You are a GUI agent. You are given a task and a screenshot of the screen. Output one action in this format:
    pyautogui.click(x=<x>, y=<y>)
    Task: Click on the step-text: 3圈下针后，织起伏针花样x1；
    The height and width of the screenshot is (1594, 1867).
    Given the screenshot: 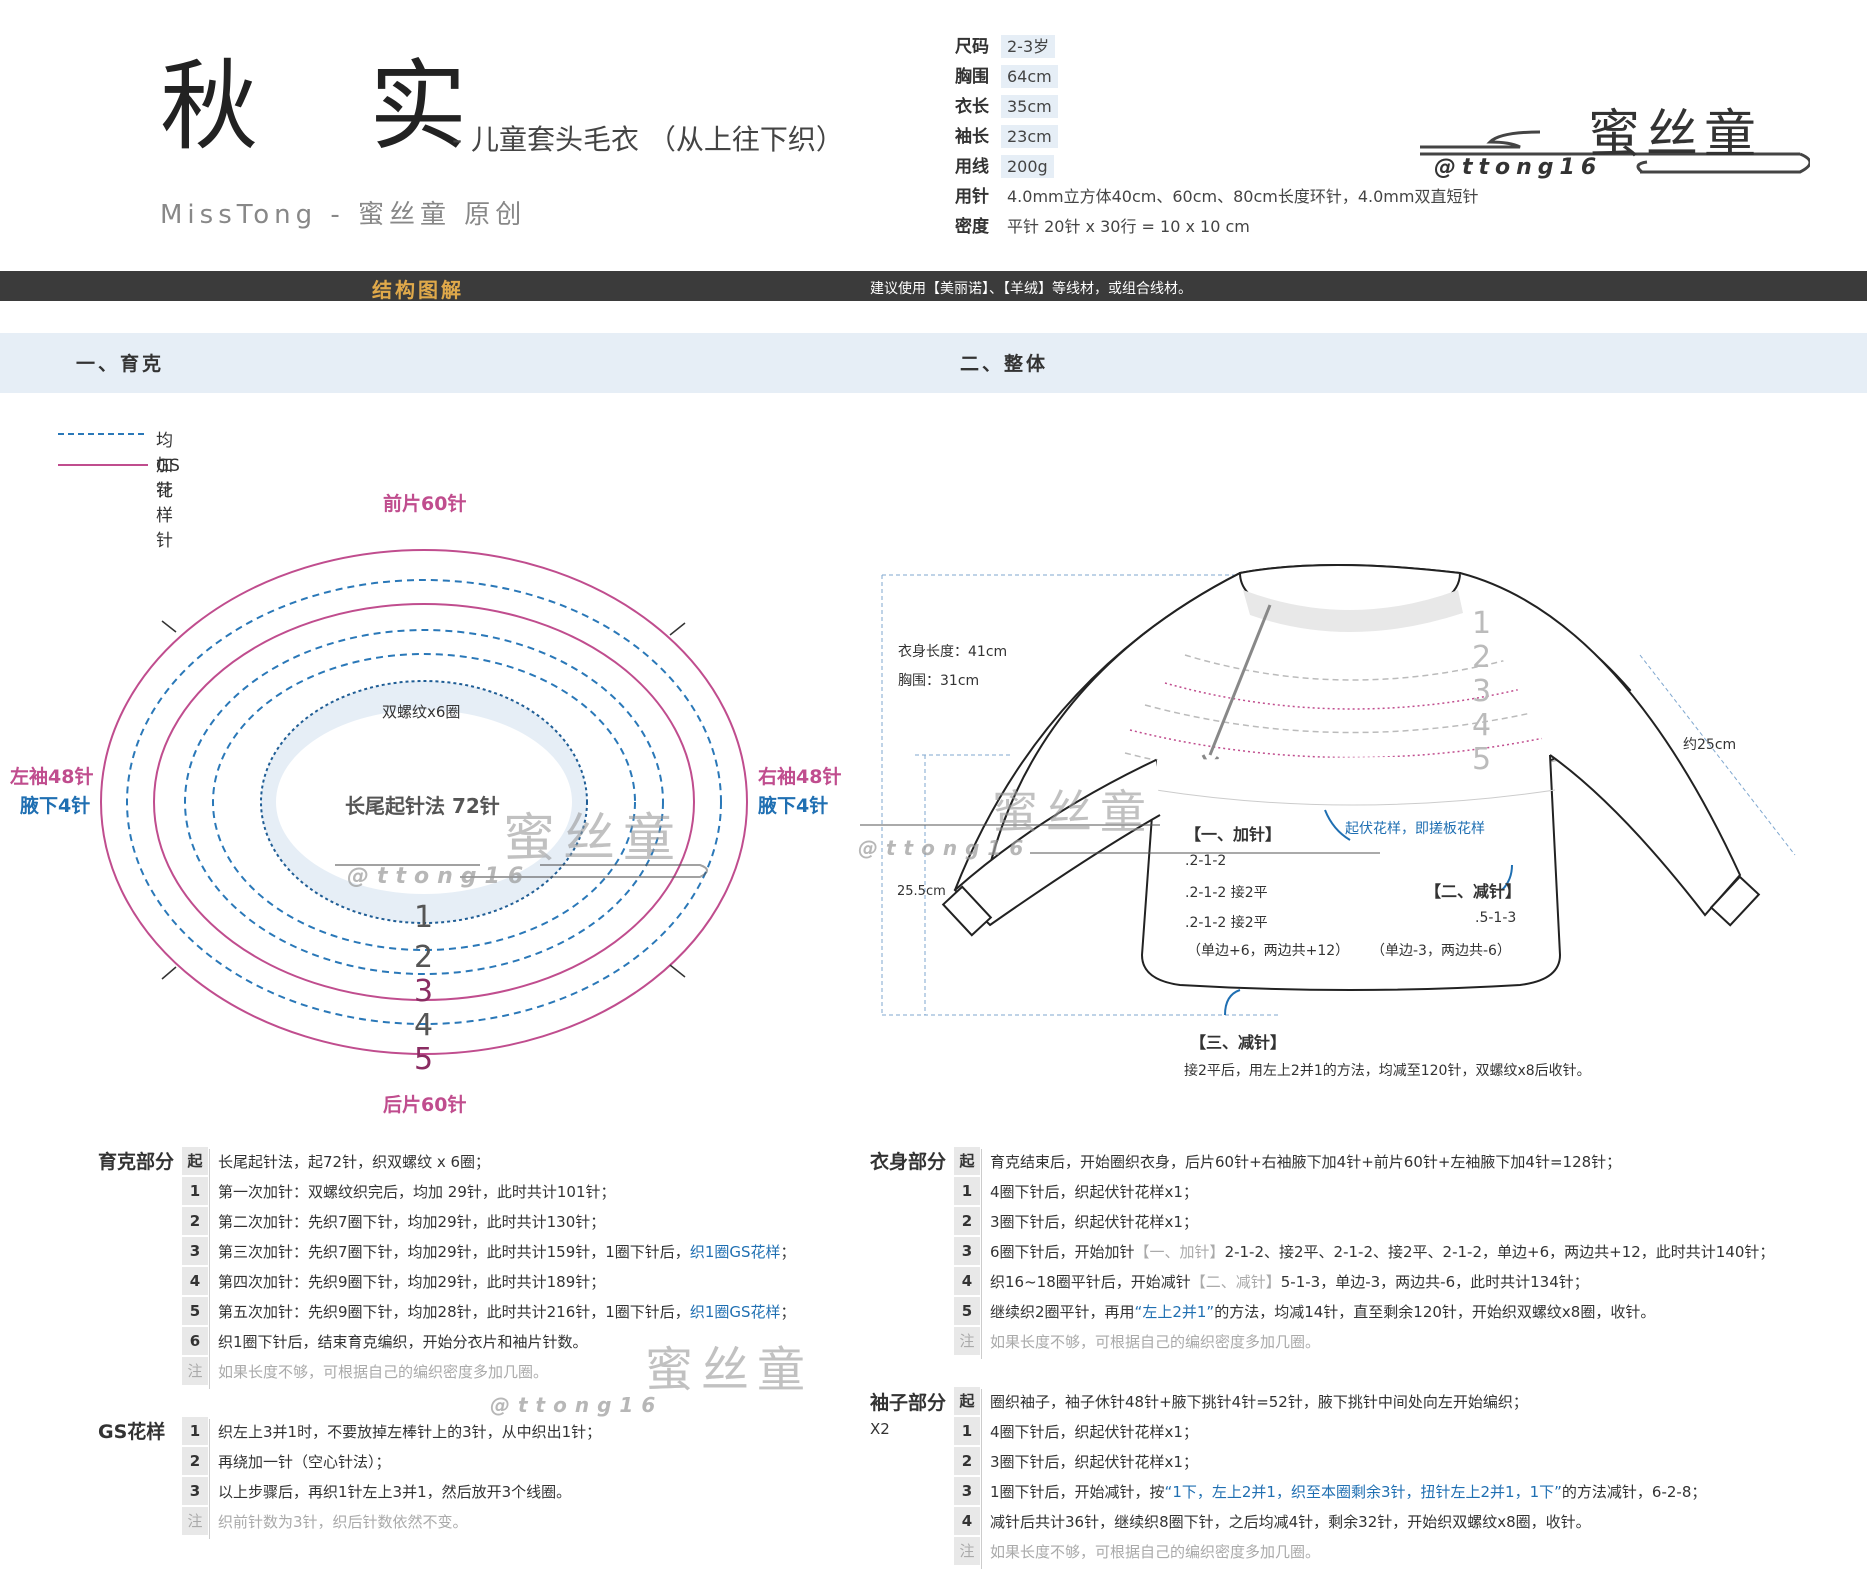 What is the action you would take?
    pyautogui.click(x=1094, y=1461)
    